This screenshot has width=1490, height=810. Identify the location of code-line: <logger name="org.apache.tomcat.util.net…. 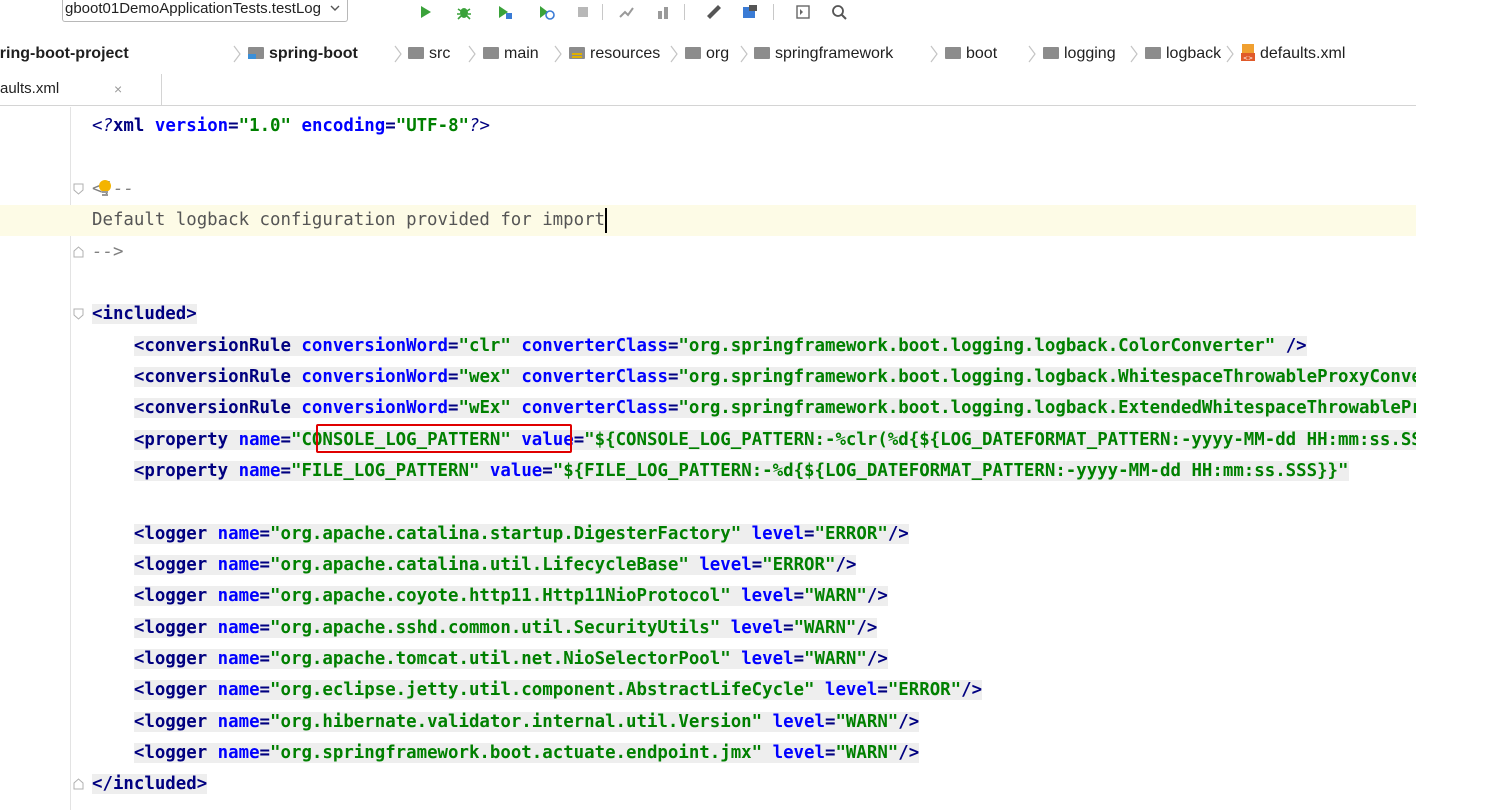
(708, 659).